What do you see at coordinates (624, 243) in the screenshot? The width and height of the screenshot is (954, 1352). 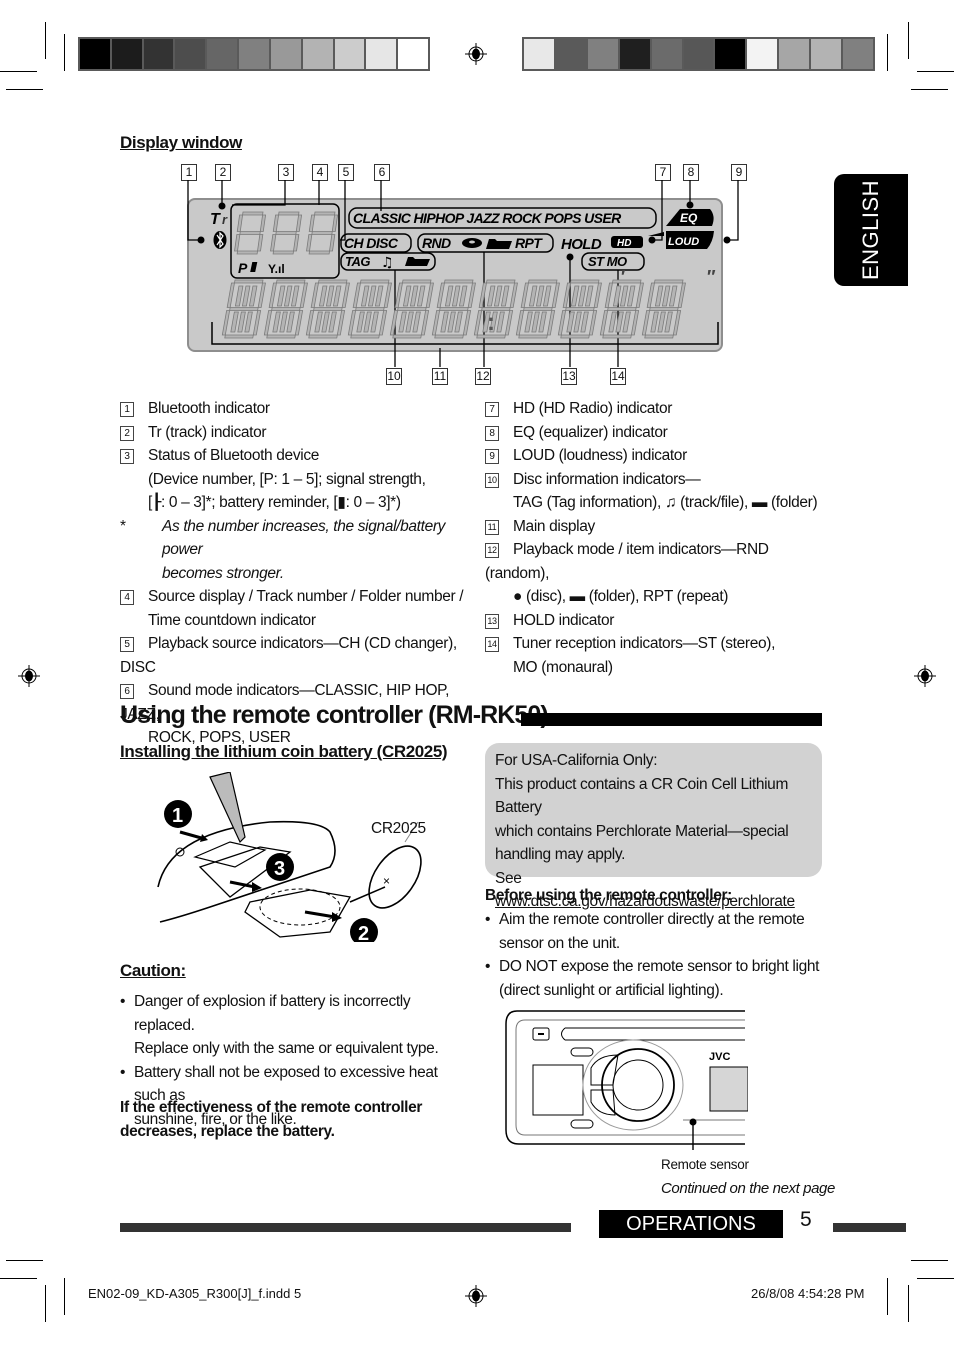 I see `svg-text: HD` at bounding box center [624, 243].